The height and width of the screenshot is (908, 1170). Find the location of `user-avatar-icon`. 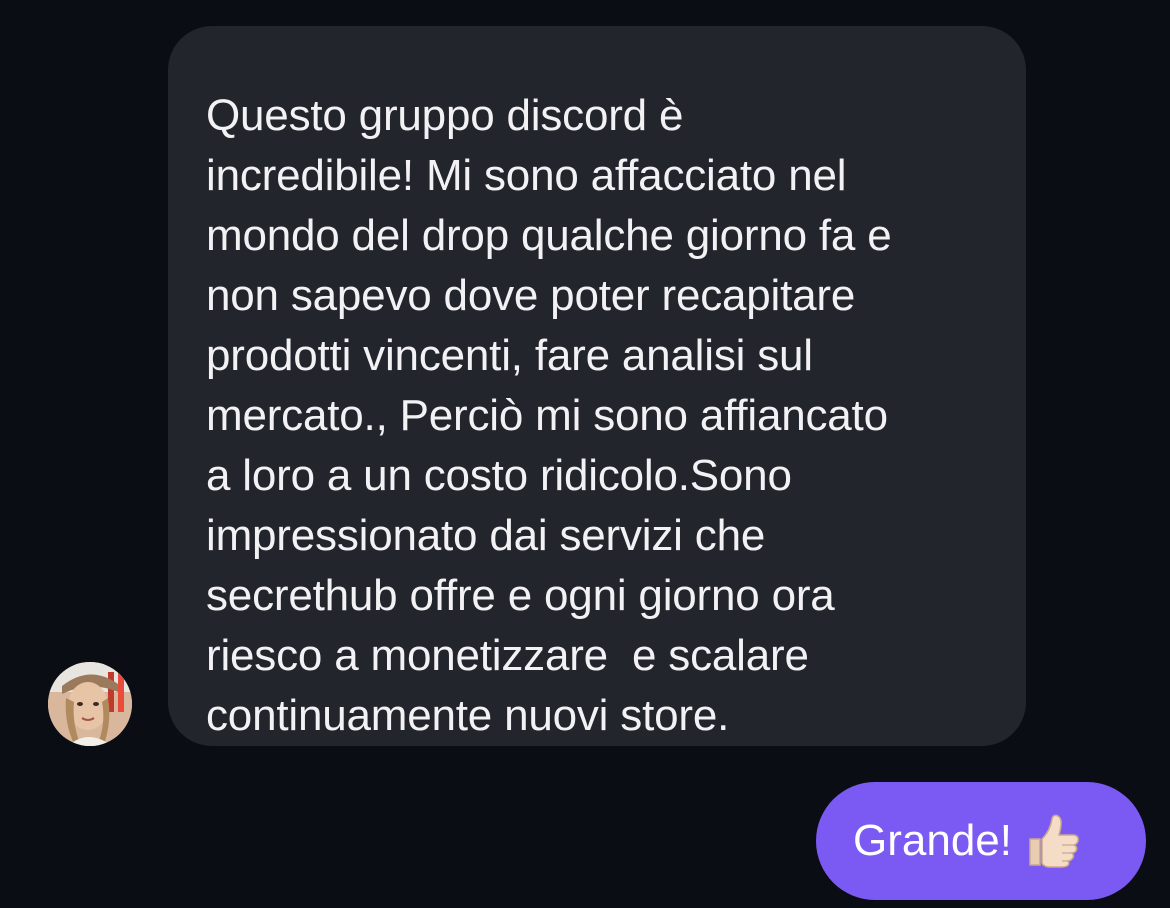

user-avatar-icon is located at coordinates (90, 704).